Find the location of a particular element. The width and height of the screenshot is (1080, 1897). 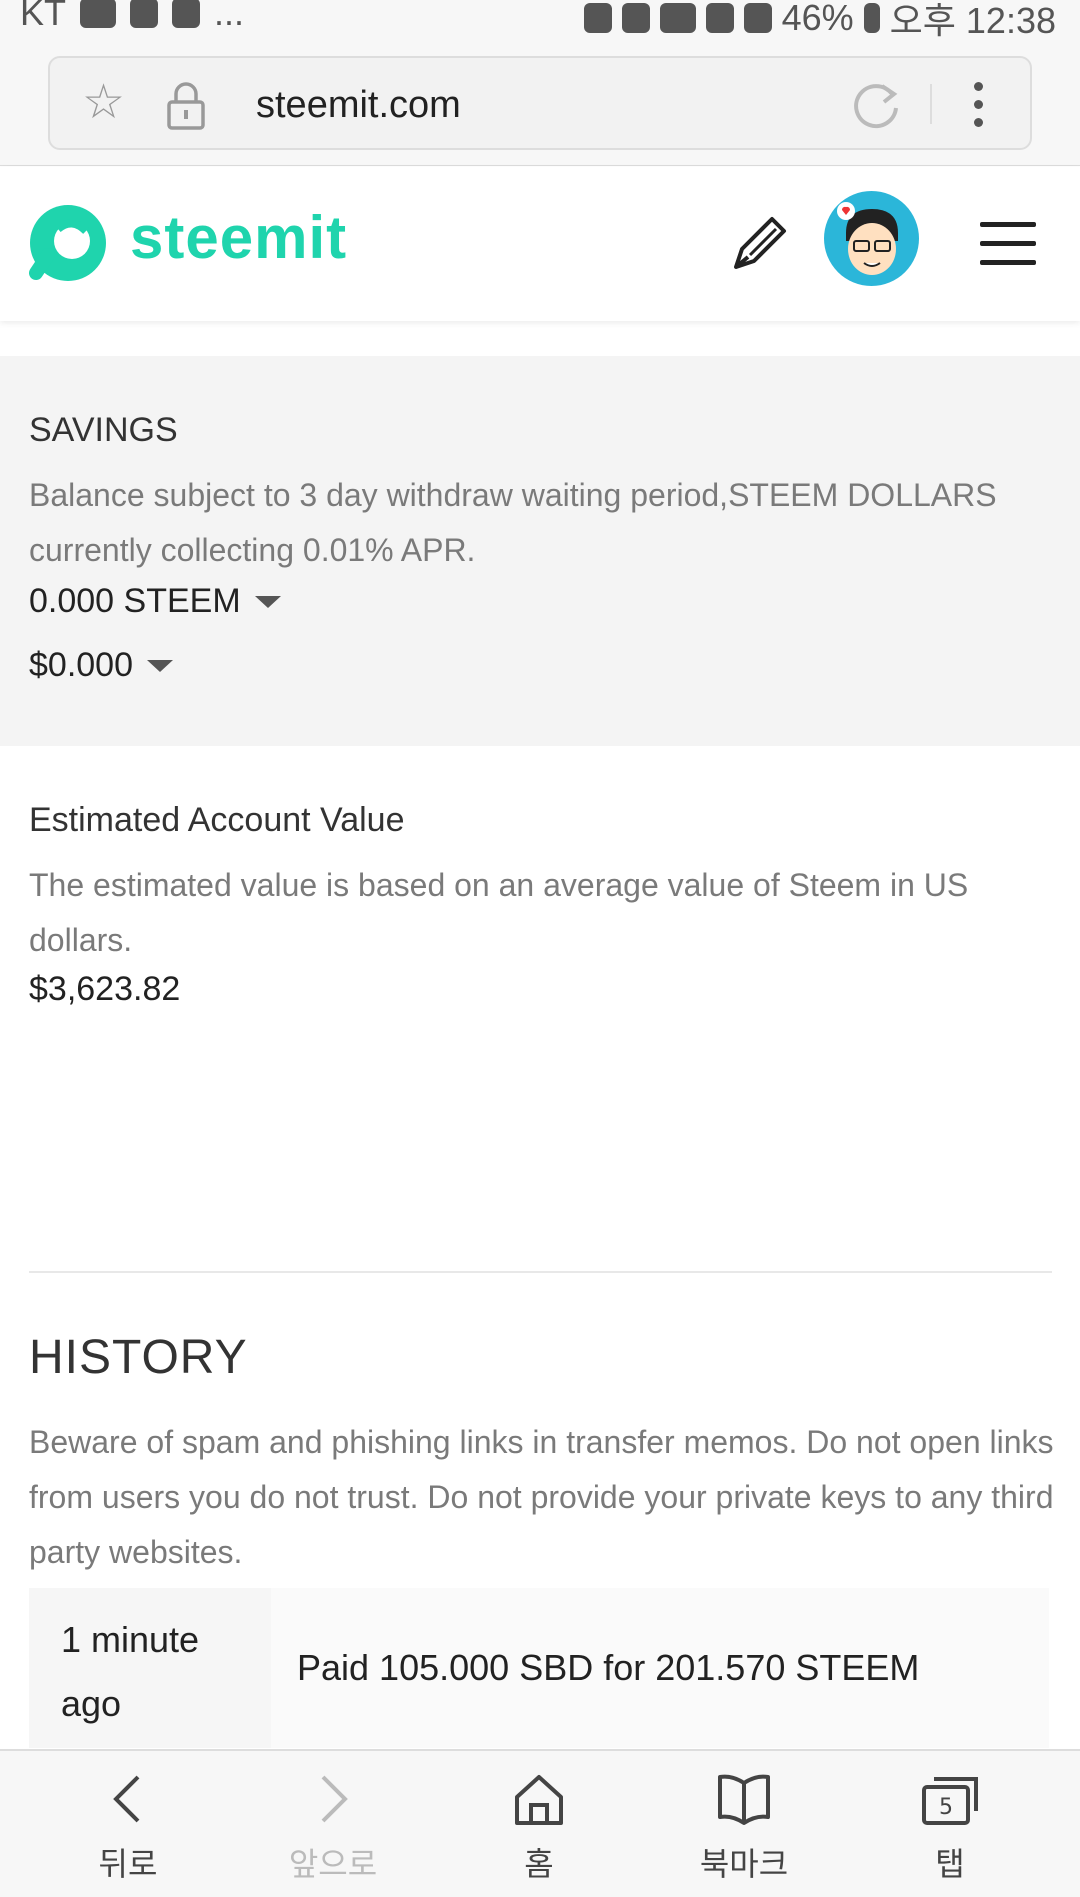

signal-icon is located at coordinates (757, 18).